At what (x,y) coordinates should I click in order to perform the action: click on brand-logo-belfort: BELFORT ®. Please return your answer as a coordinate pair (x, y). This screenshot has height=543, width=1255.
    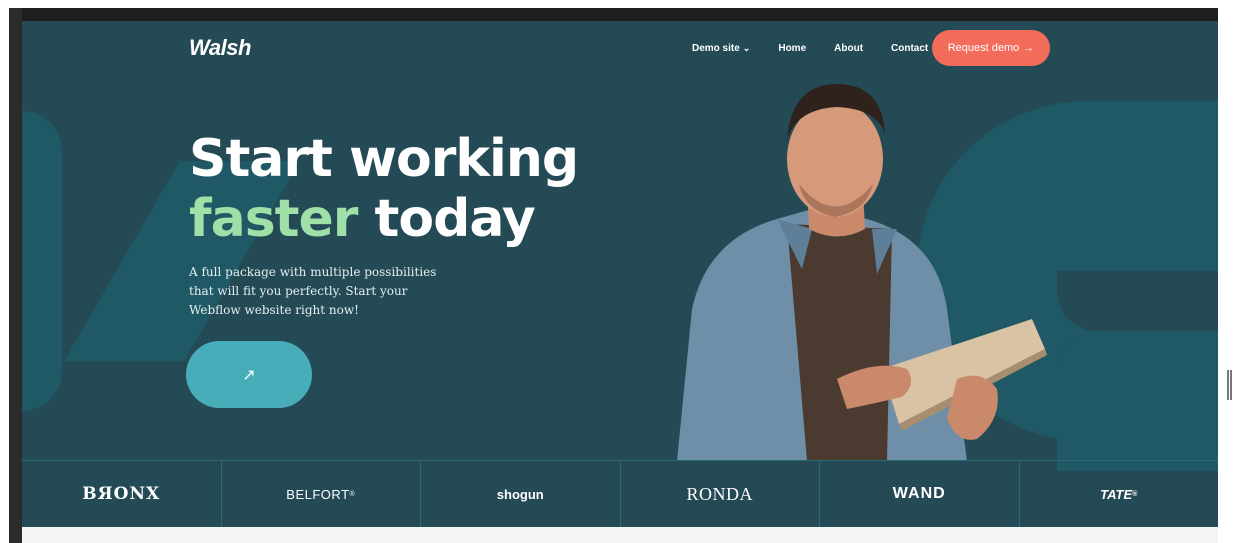
    Looking at the image, I should click on (321, 494).